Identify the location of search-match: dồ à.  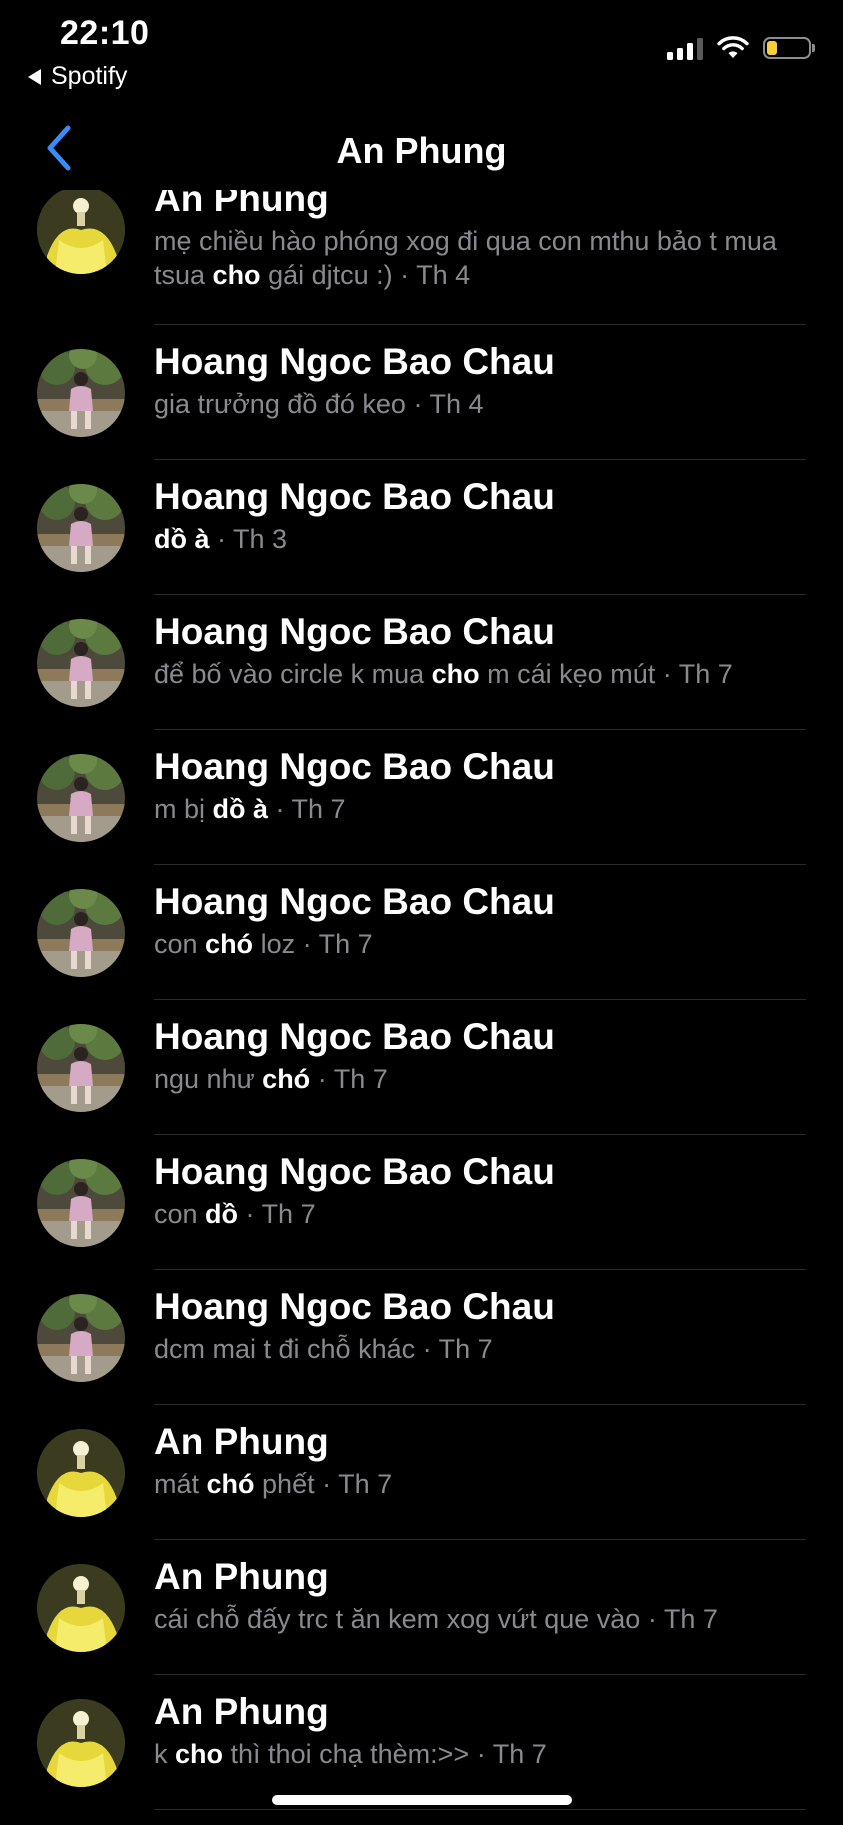
(240, 809).